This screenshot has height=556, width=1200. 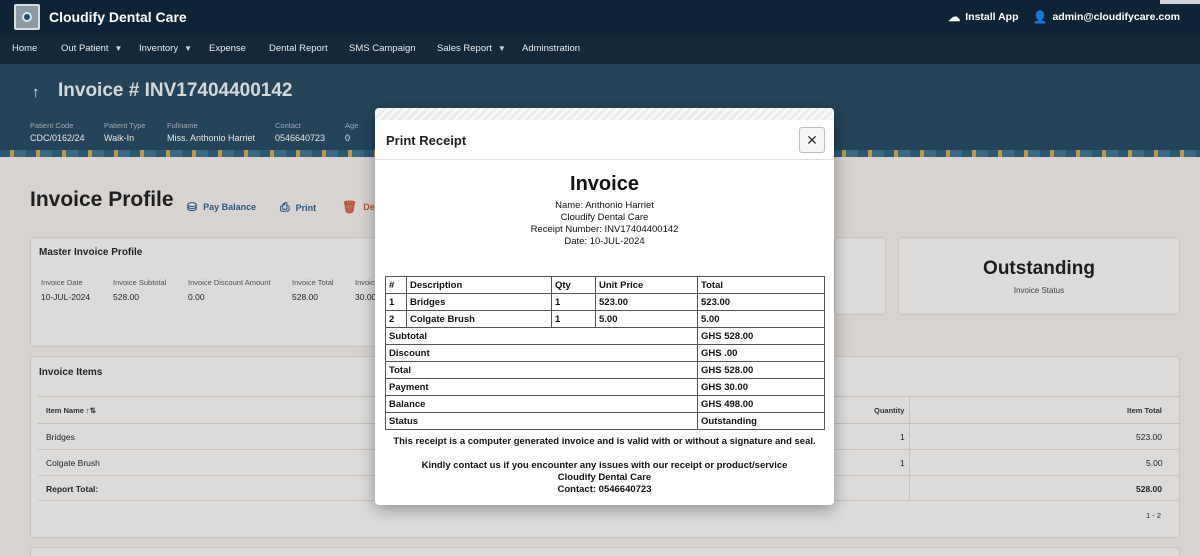 What do you see at coordinates (471, 48) in the screenshot?
I see `nav-item-sales-report: Sales Report ▼` at bounding box center [471, 48].